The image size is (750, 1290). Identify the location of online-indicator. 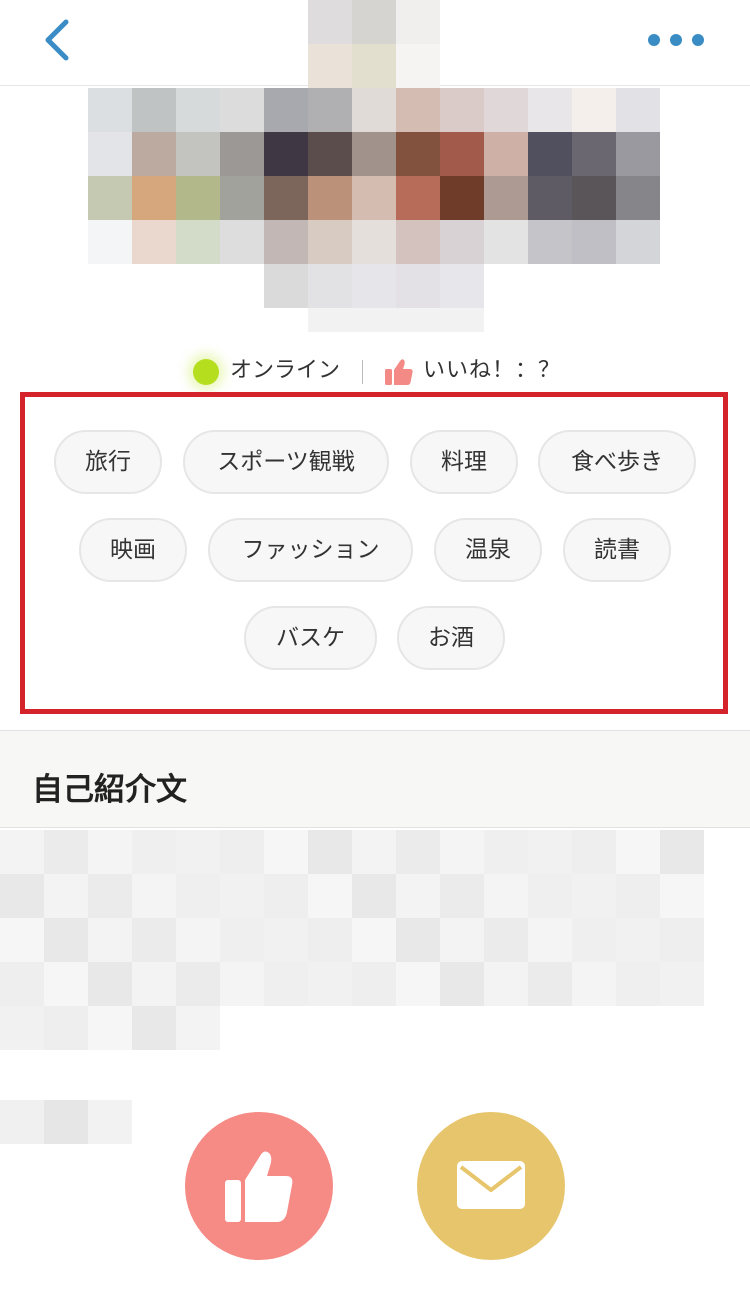
(206, 372).